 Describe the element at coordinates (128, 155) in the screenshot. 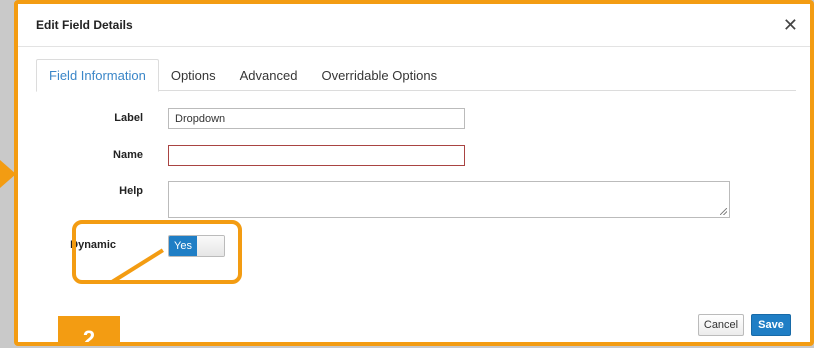

I see `name-field-label: Name` at that location.